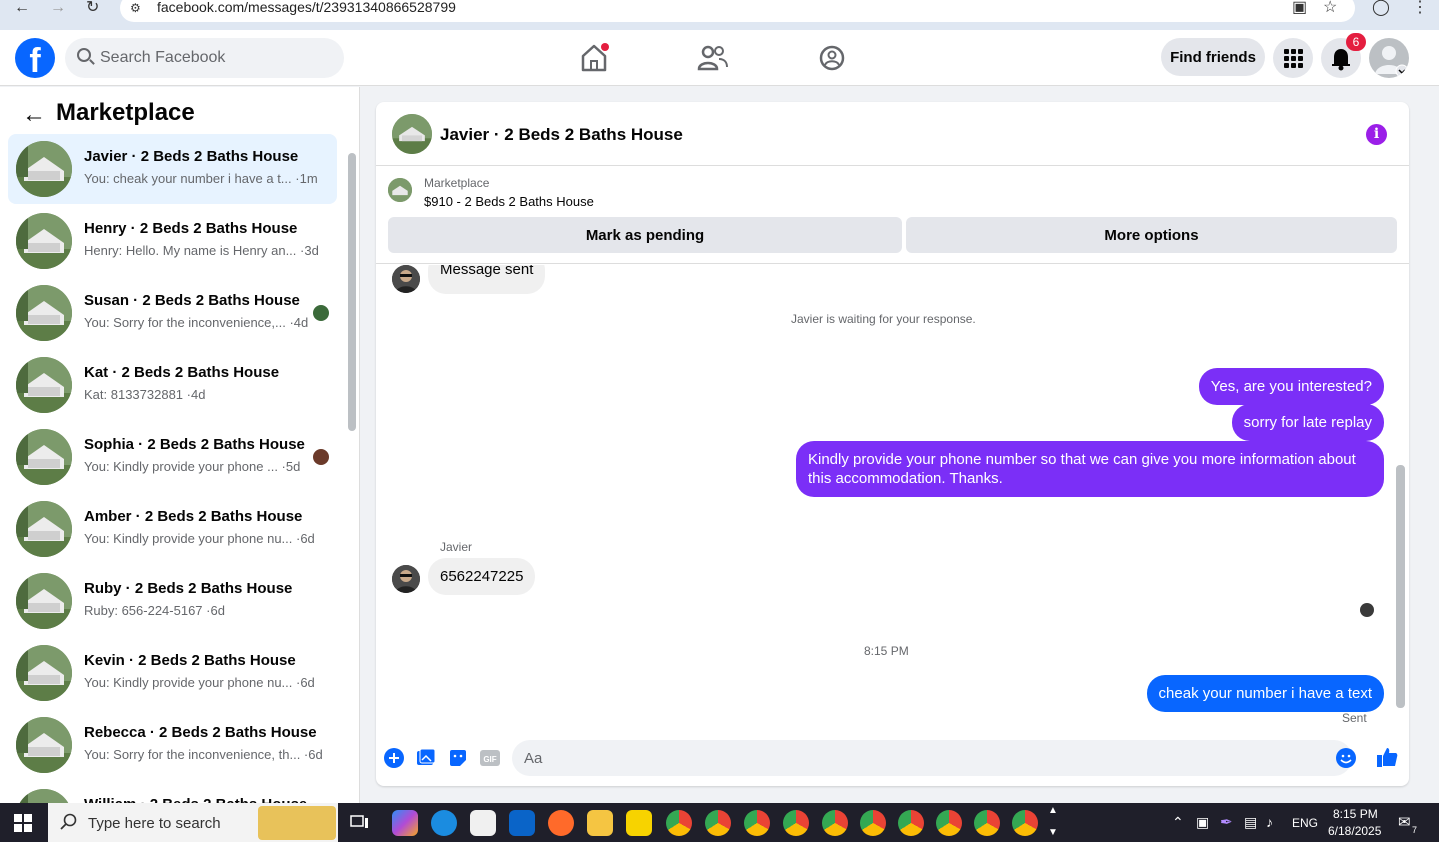 Image resolution: width=1439 pixels, height=842 pixels. I want to click on back-icon: ←, so click(22, 8).